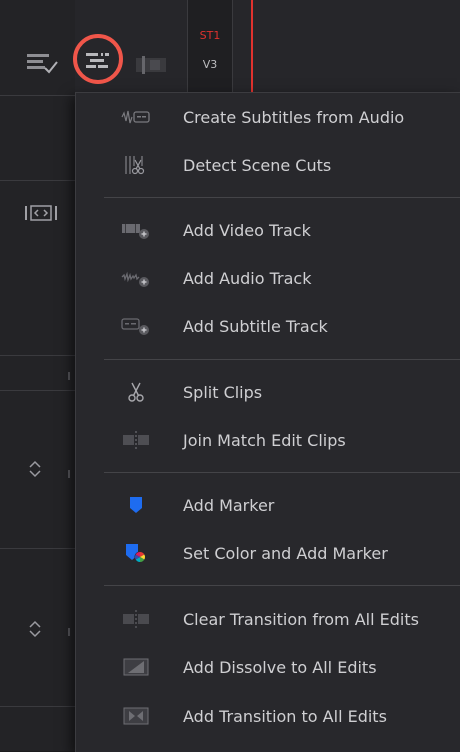 The image size is (460, 752). I want to click on menu-item-set-color-add-marker: Set Color and Add Marker, so click(268, 553).